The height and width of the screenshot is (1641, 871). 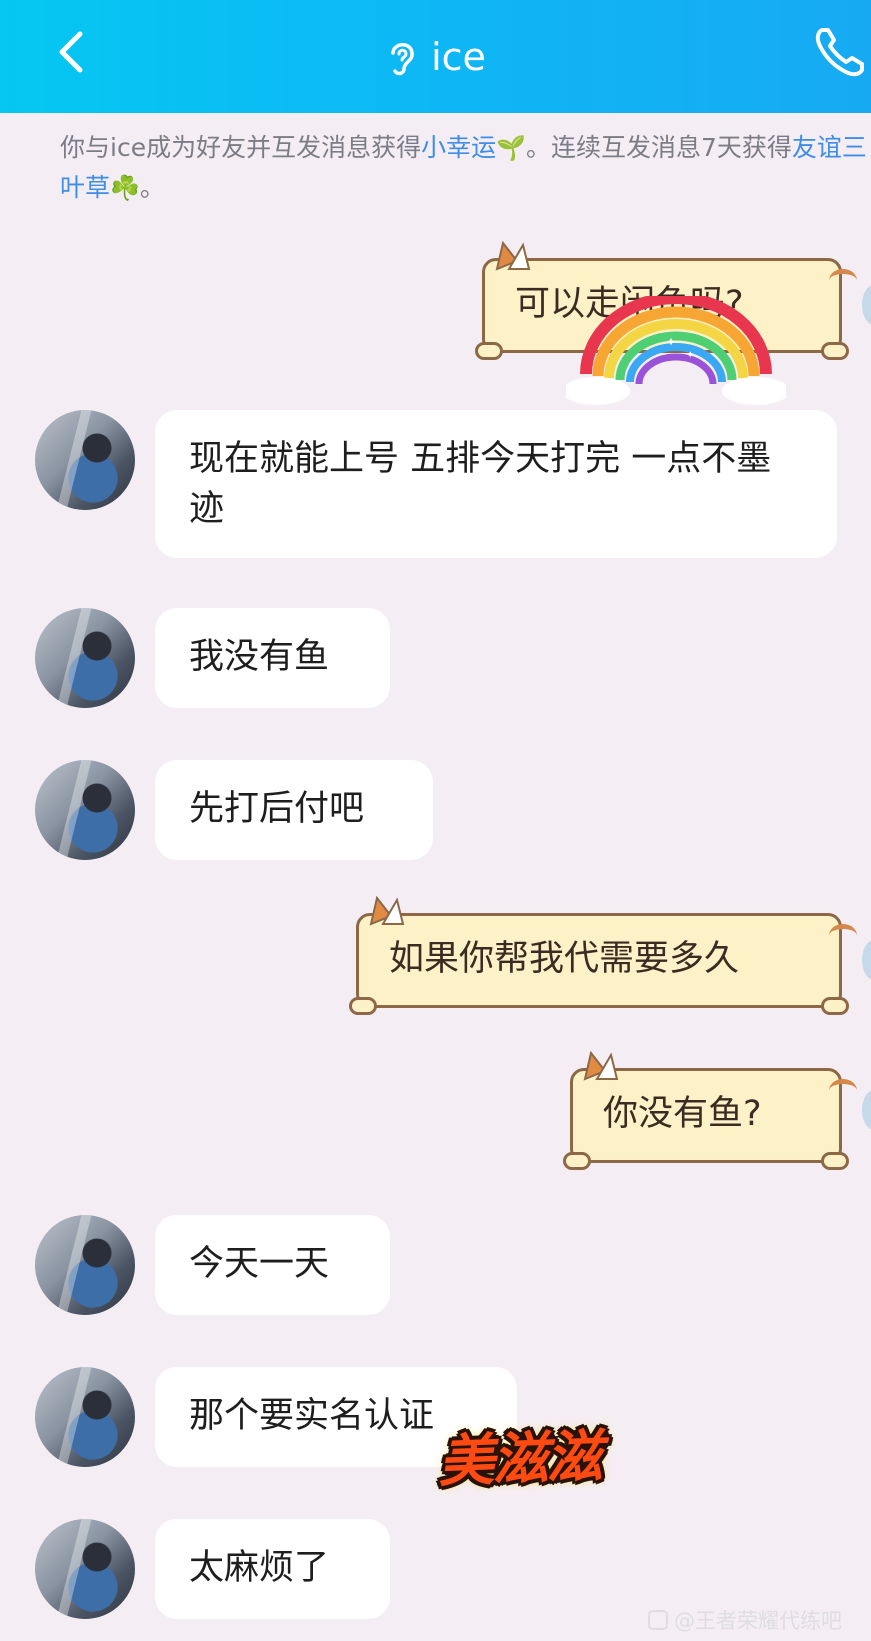 What do you see at coordinates (259, 657) in the screenshot?
I see `message-text: 我没有鱼` at bounding box center [259, 657].